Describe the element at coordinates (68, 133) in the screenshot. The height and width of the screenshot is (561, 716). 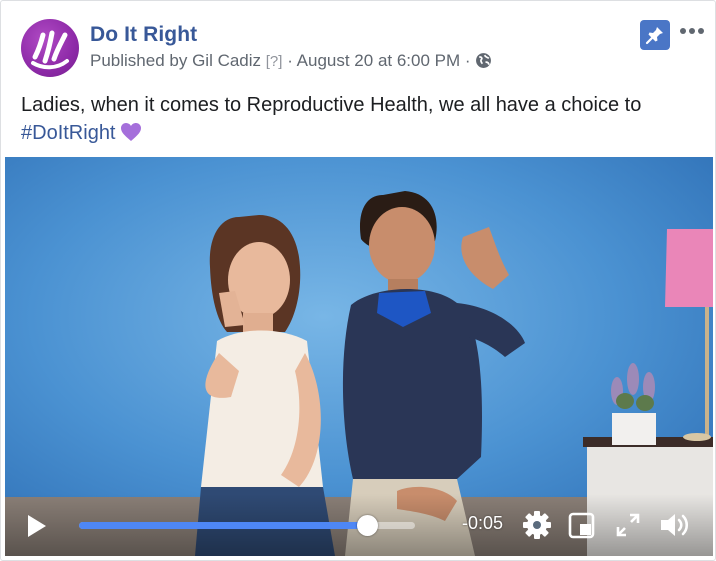
I see `hashtag-link: #DoItRight` at that location.